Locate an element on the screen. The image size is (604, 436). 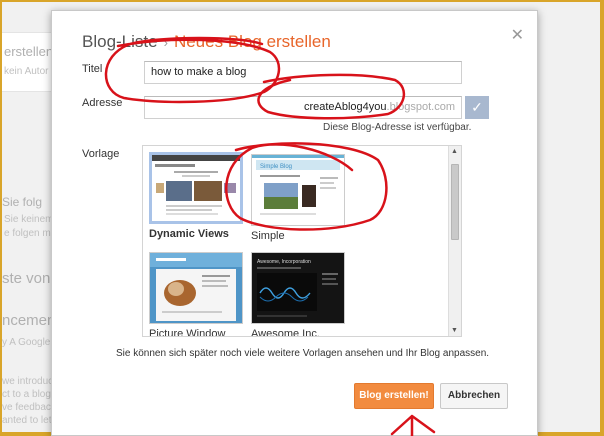
background-text: e folgen mö is located at coordinates (30, 233).